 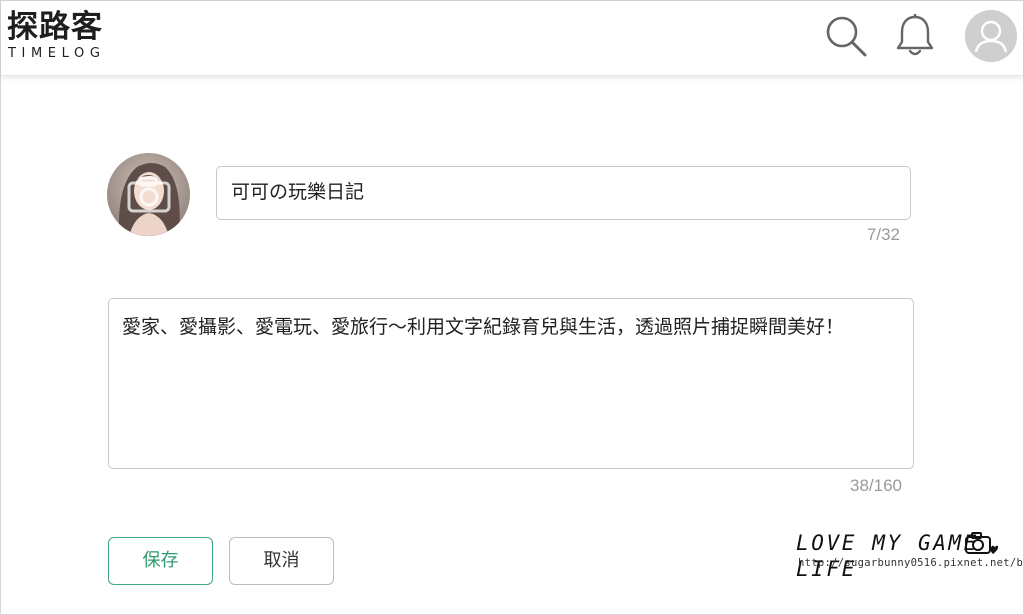 What do you see at coordinates (148, 194) in the screenshot?
I see `profile-photo-upload` at bounding box center [148, 194].